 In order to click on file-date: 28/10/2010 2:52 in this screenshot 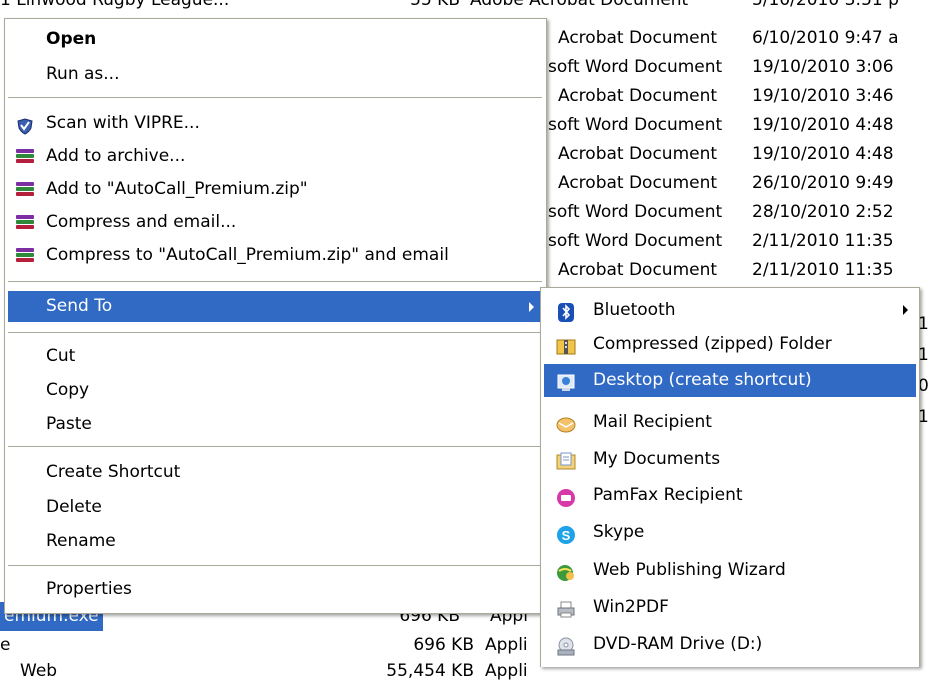, I will do `click(823, 212)`.